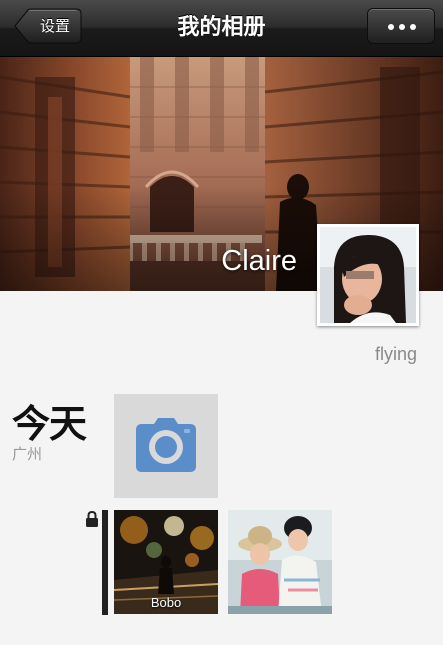 This screenshot has width=443, height=645. I want to click on camera-icon, so click(166, 445).